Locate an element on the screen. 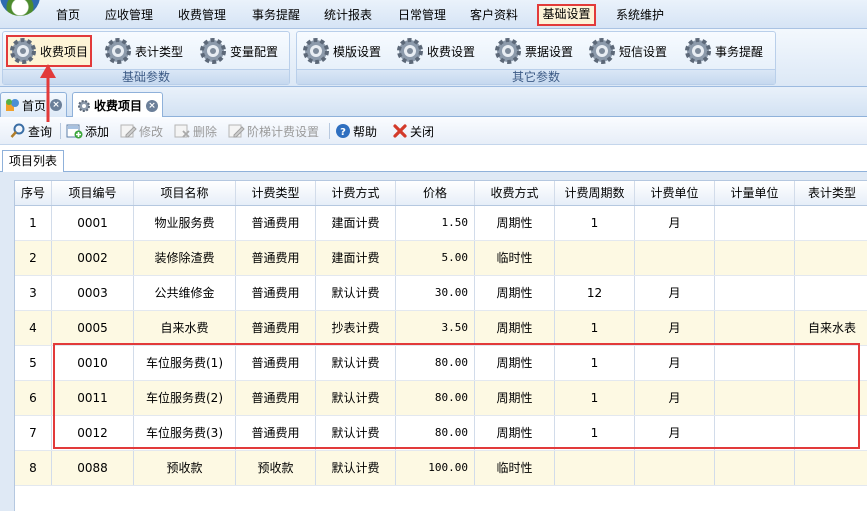  table-cell: 8 is located at coordinates (33, 468).